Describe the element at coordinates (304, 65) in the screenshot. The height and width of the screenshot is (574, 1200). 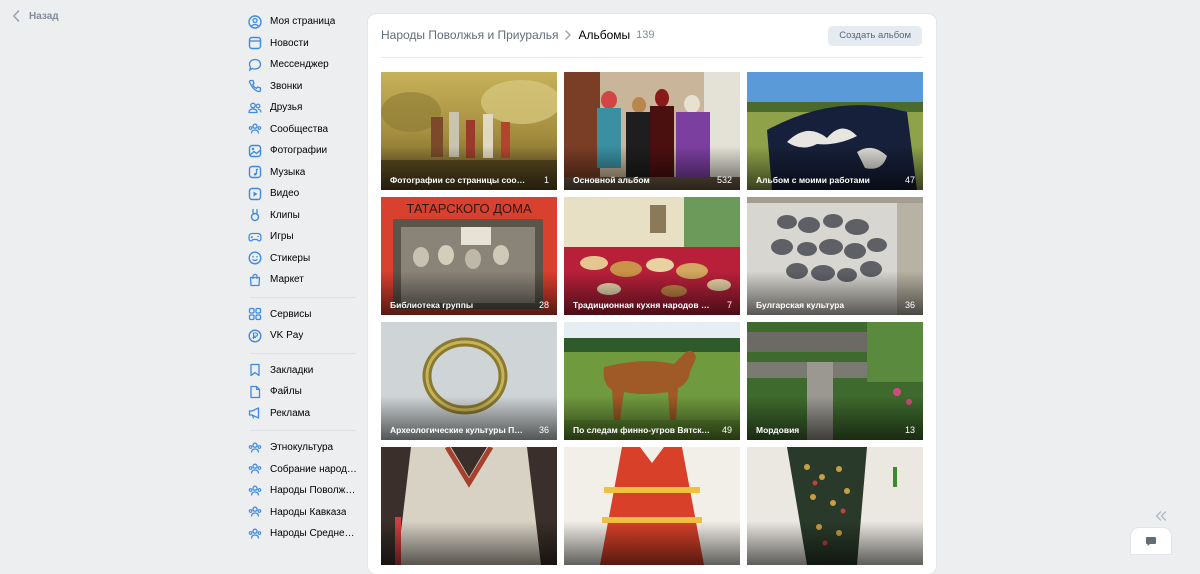
I see `sidebar-item: Мессенджер` at that location.